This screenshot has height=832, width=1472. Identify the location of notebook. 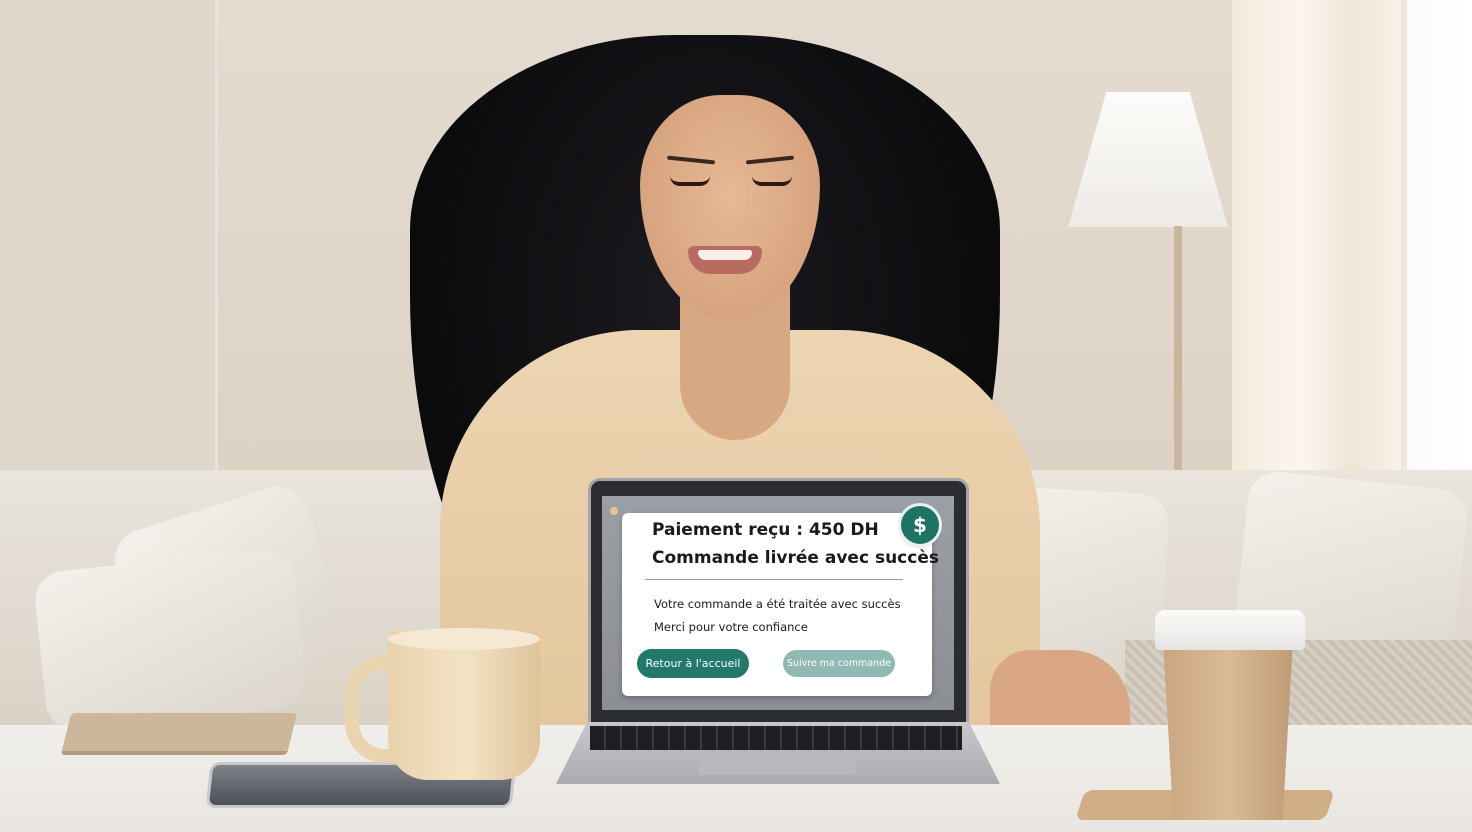
(179, 734).